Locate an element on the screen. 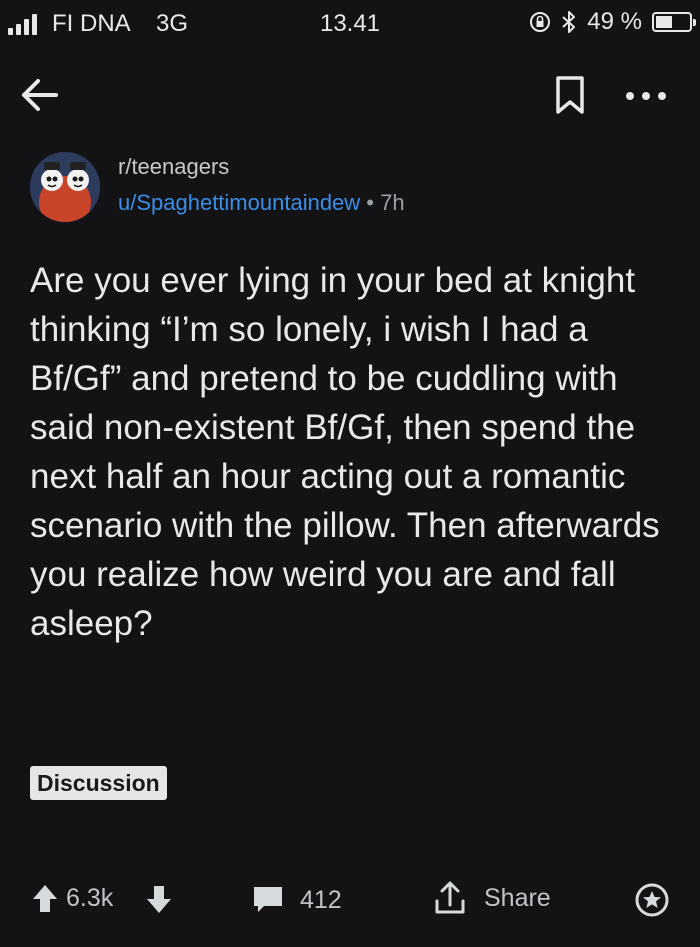 The image size is (700, 947). action-bar: 6.3k 412 Share is located at coordinates (350, 900).